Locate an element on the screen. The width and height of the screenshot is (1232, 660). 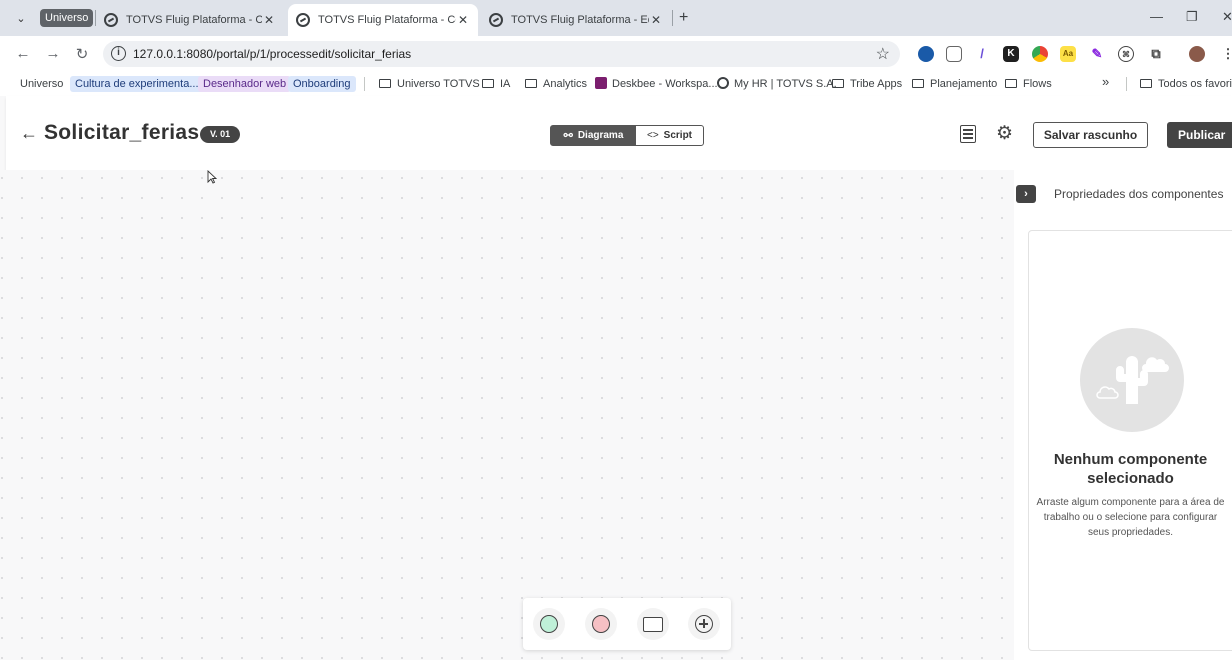
tab-script: <> Script is located at coordinates (669, 135).